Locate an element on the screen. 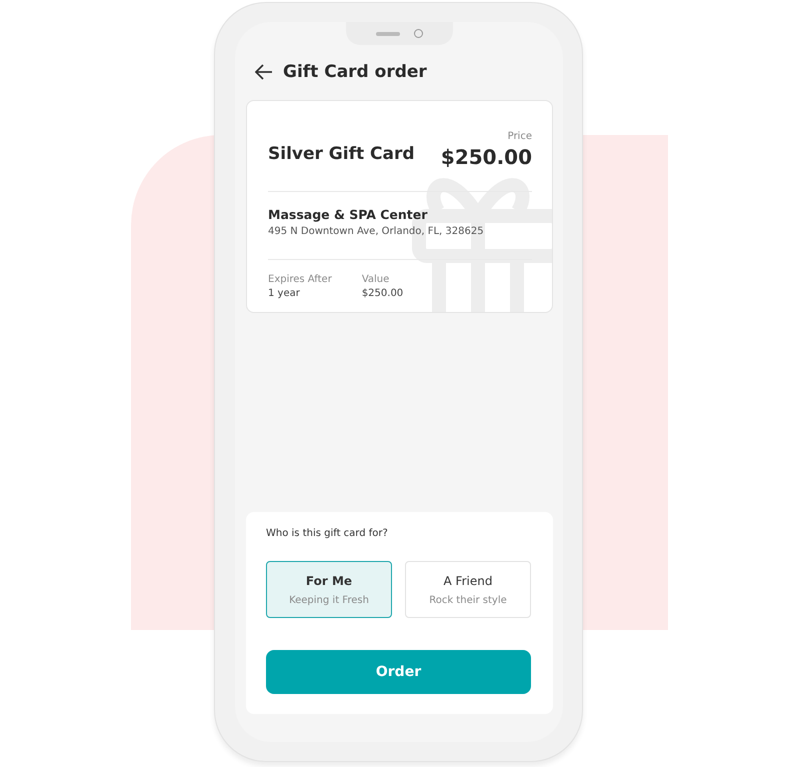  page-title: Gift Card order is located at coordinates (355, 72).